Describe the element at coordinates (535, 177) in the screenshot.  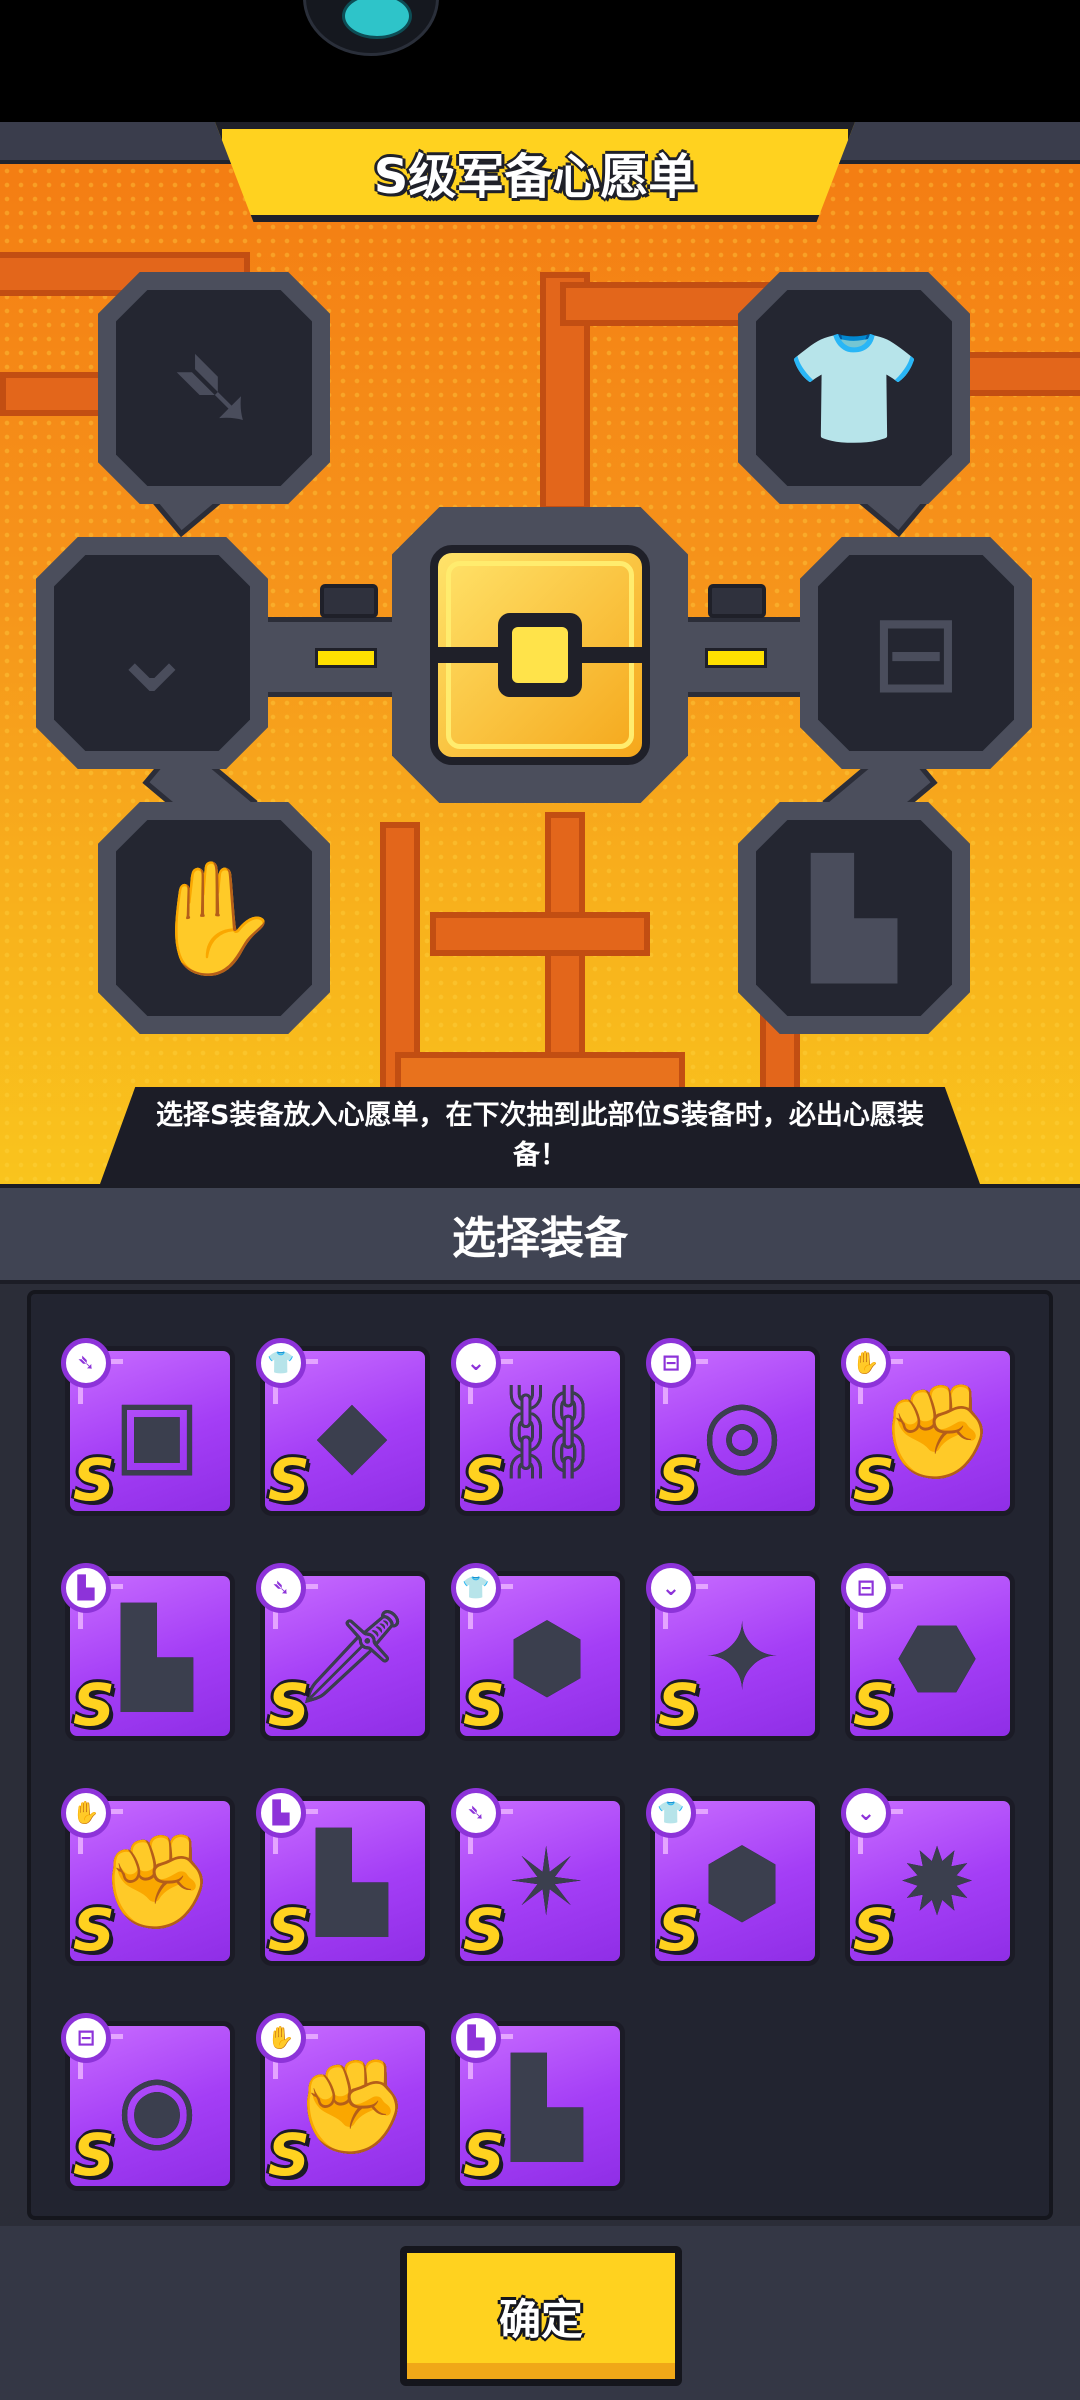
I see `page-title: S级军备心愿单` at that location.